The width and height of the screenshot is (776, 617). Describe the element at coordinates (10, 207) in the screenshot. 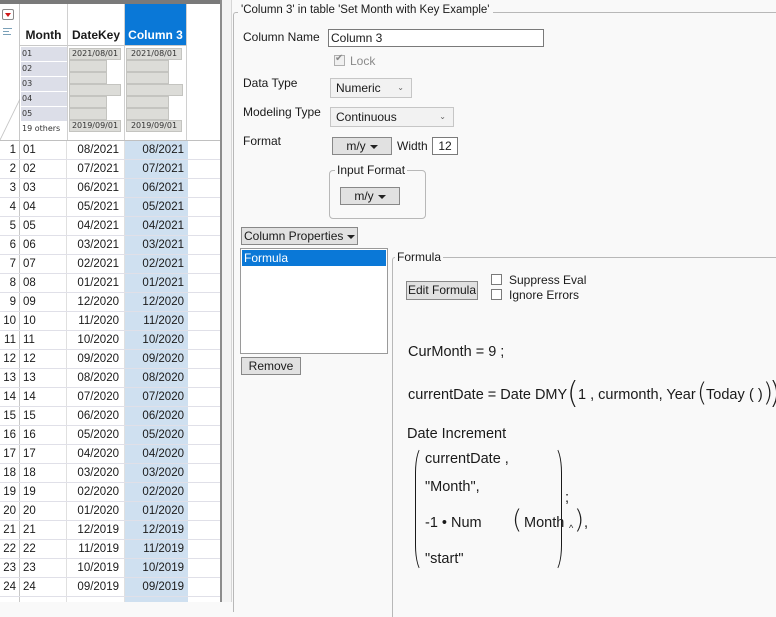

I see `row-number: 4` at that location.